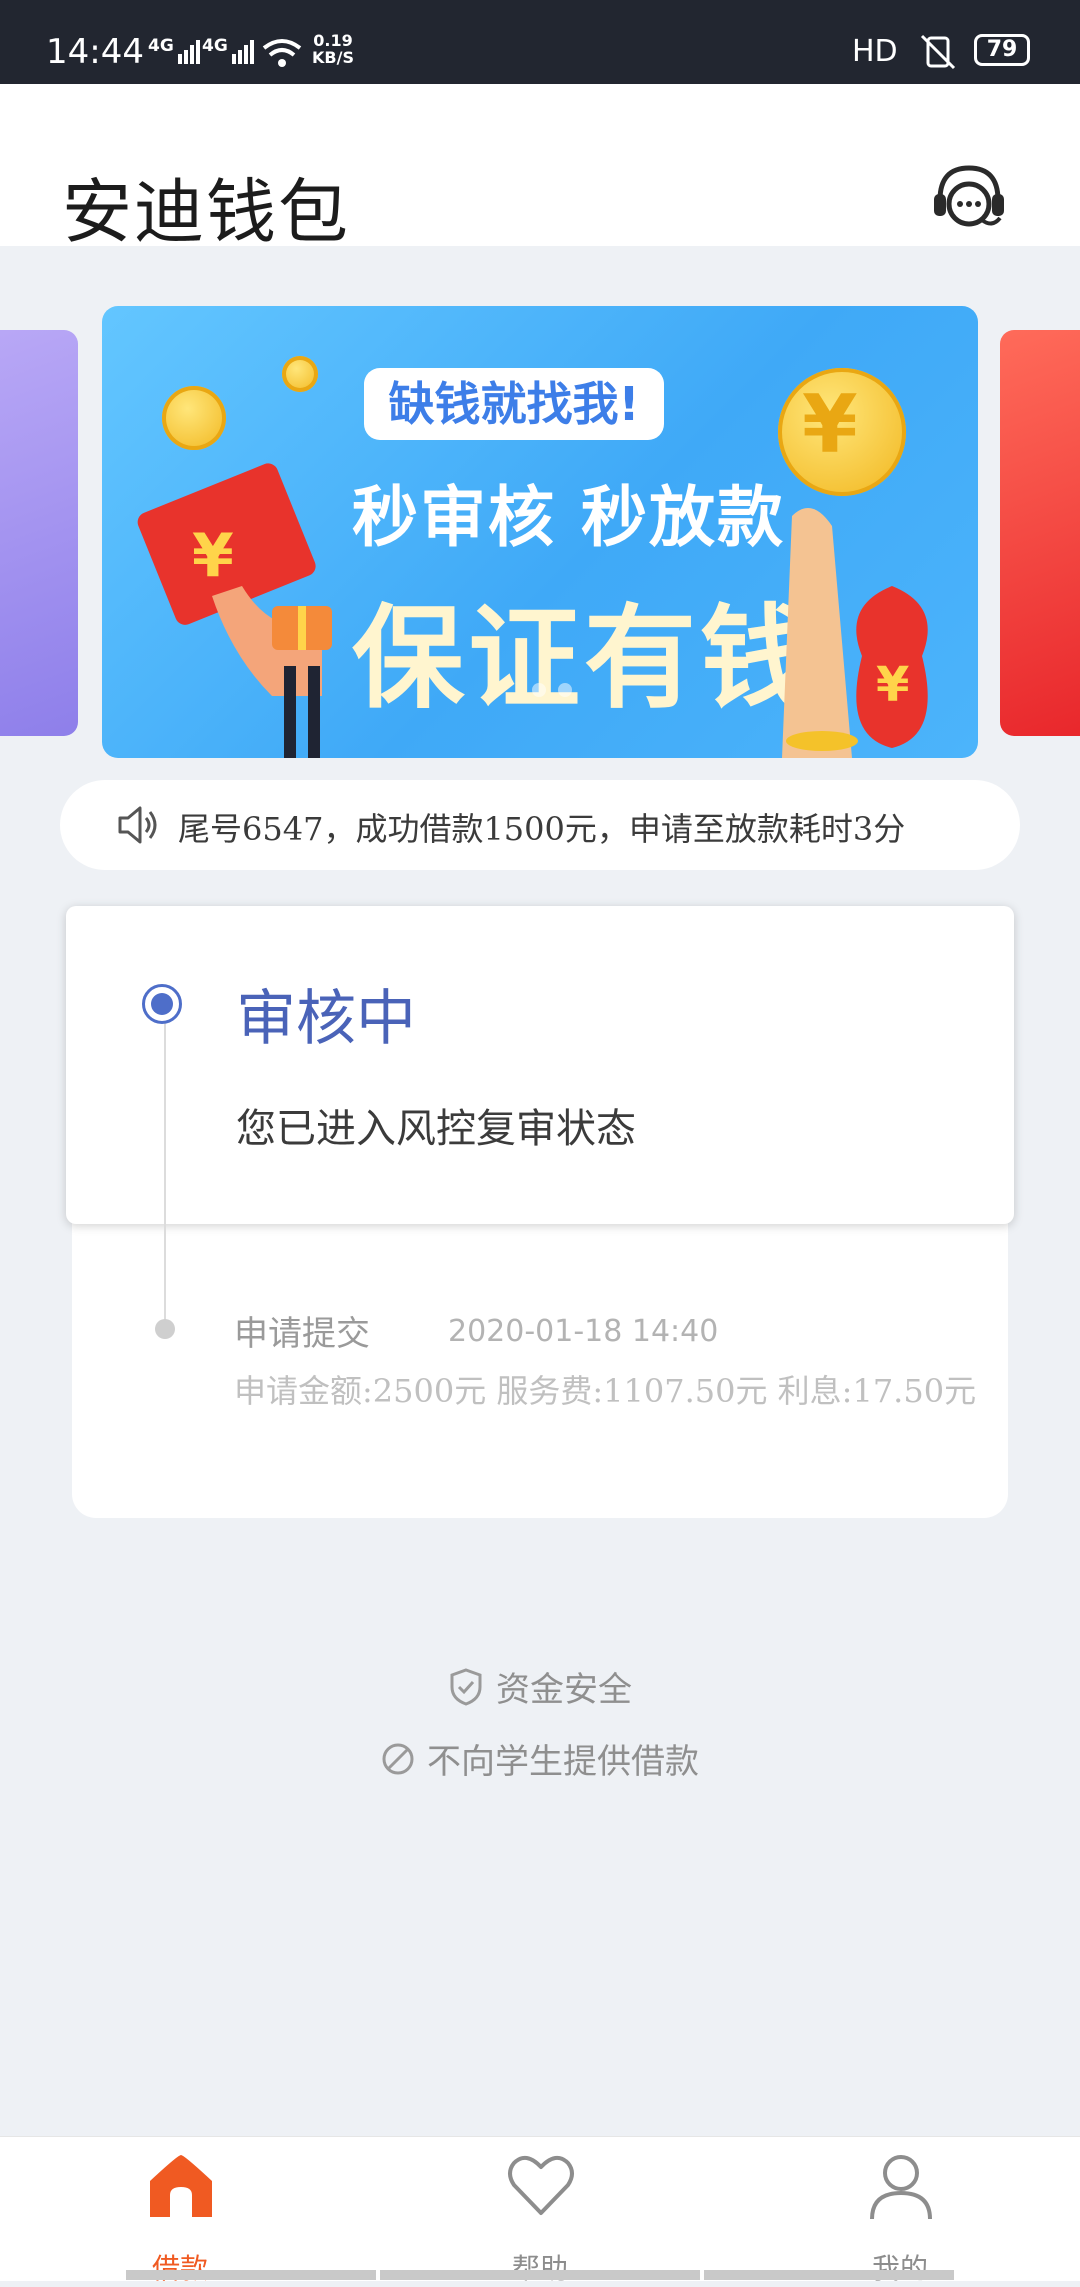 This screenshot has height=2287, width=1080. What do you see at coordinates (540, 168) in the screenshot?
I see `app-header: 安迪钱包` at bounding box center [540, 168].